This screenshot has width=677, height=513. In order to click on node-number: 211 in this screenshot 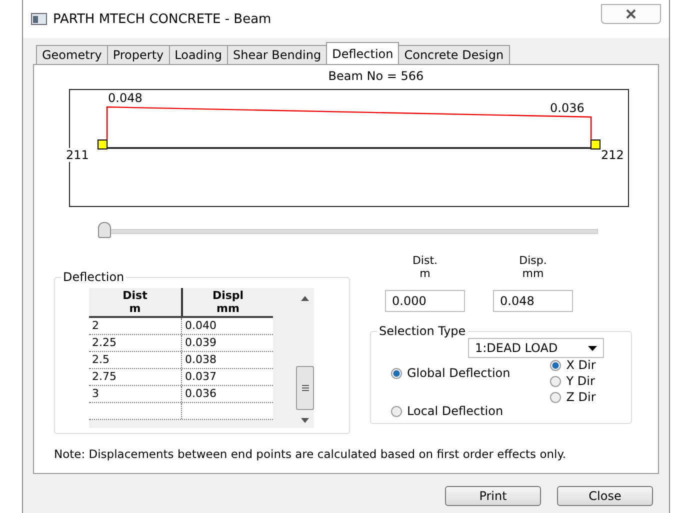, I will do `click(77, 155)`.